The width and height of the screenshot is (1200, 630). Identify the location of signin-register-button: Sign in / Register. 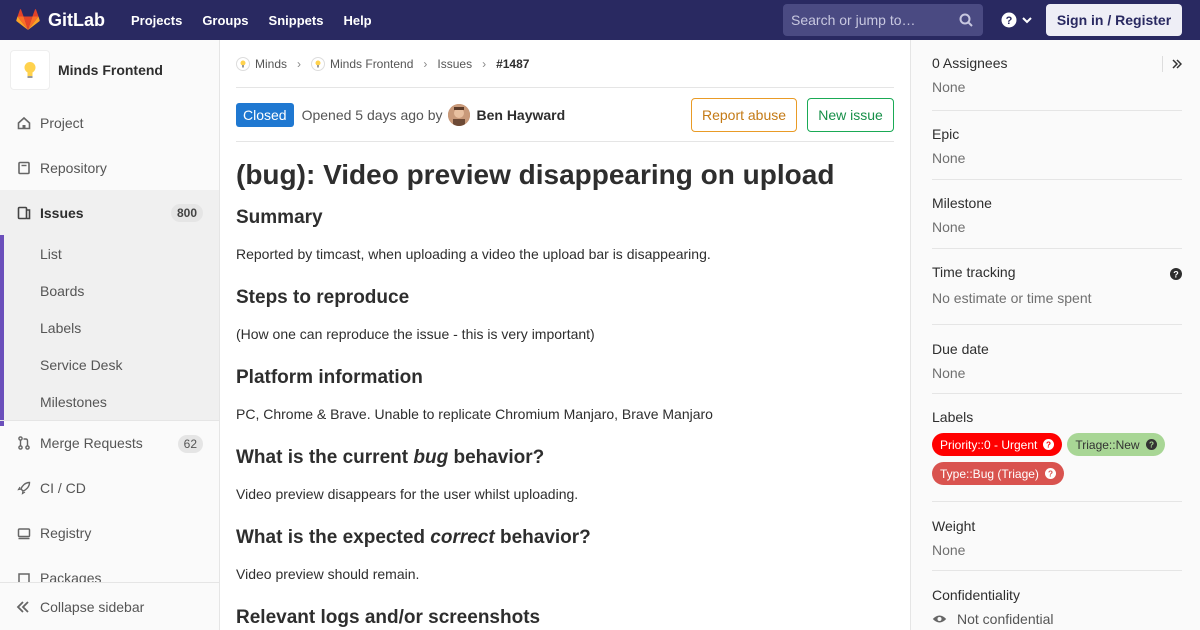
(1114, 20).